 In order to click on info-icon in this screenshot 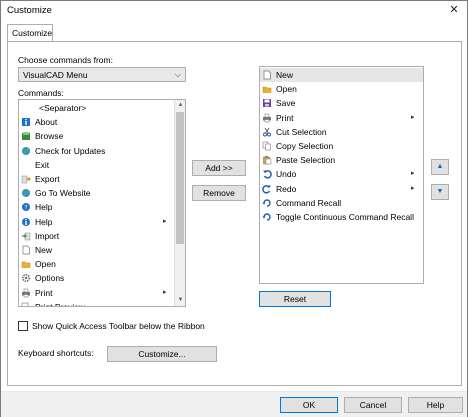, I will do `click(26, 221)`.